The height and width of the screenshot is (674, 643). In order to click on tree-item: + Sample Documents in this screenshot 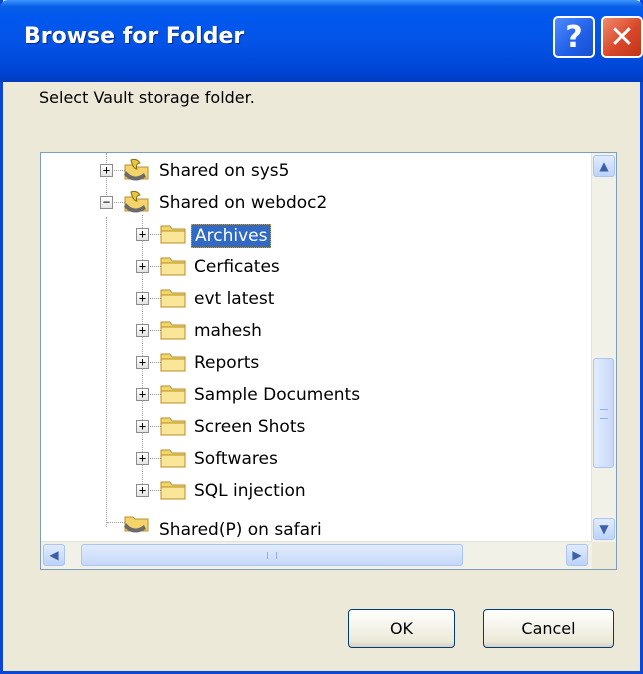, I will do `click(316, 395)`.